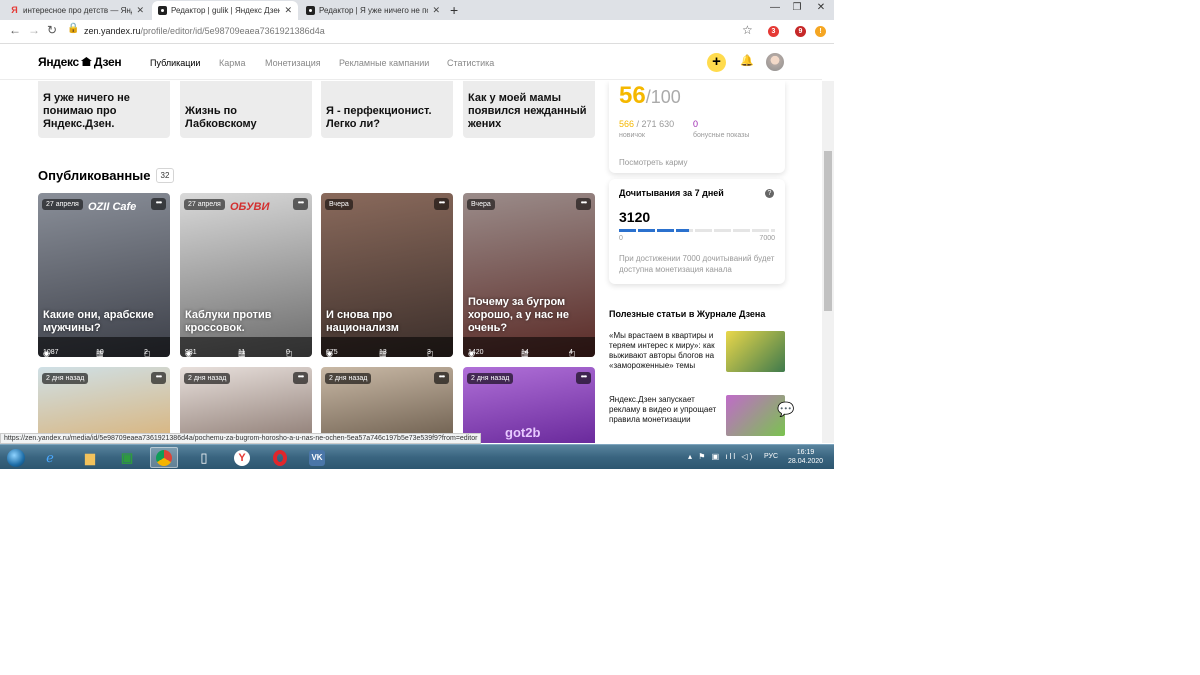  I want to click on nav-monetization: Монетизация, so click(293, 63).